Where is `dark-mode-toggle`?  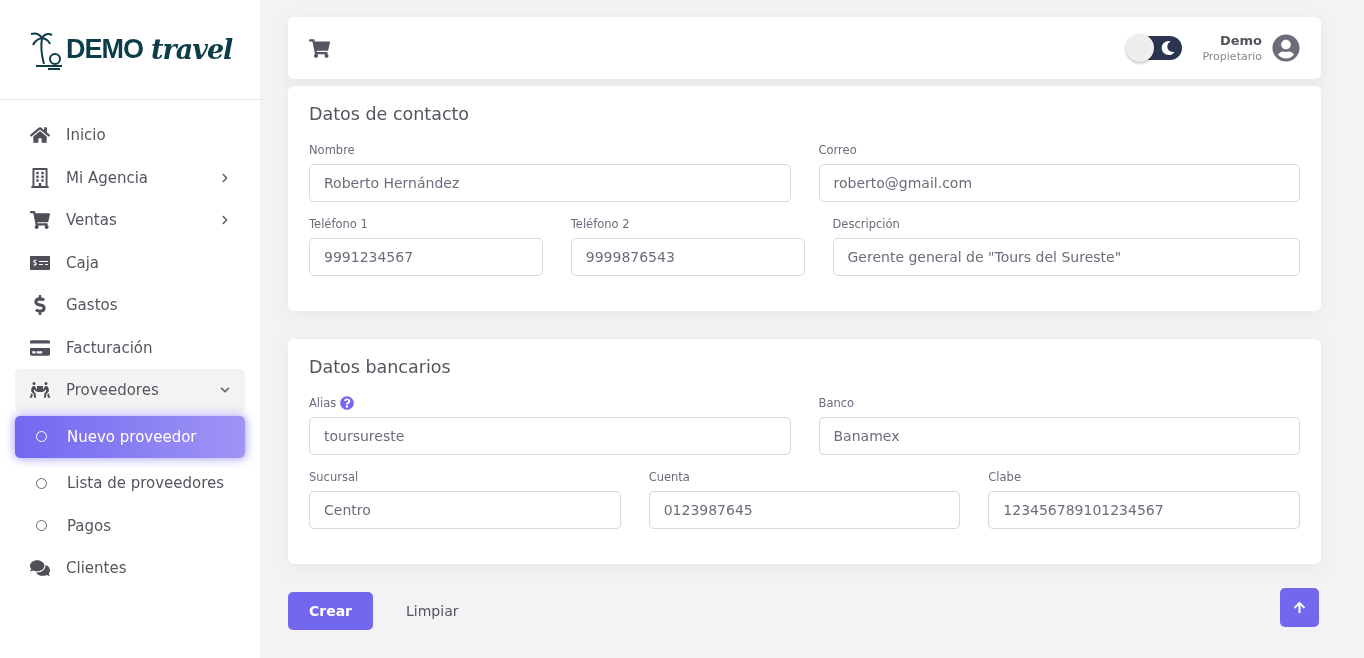 dark-mode-toggle is located at coordinates (1155, 48).